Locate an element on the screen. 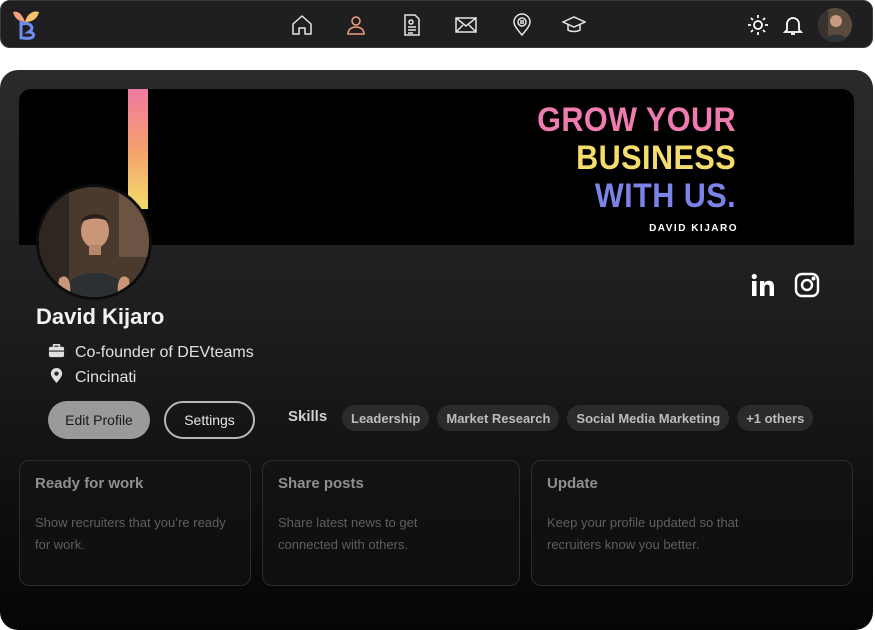  graduation-cap-icon is located at coordinates (574, 25).